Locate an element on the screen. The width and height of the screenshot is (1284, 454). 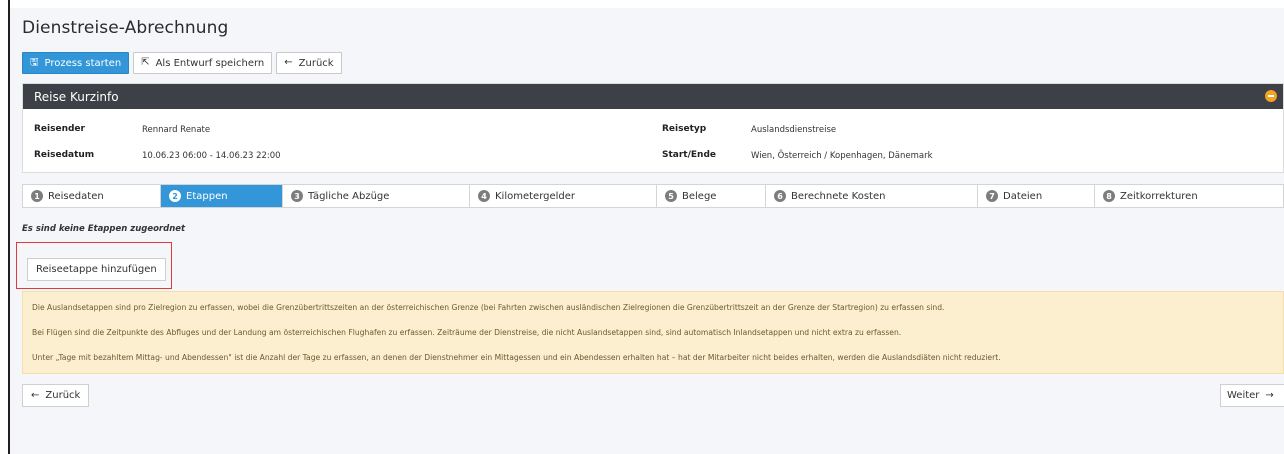
tab-label: Reisedaten is located at coordinates (76, 196).